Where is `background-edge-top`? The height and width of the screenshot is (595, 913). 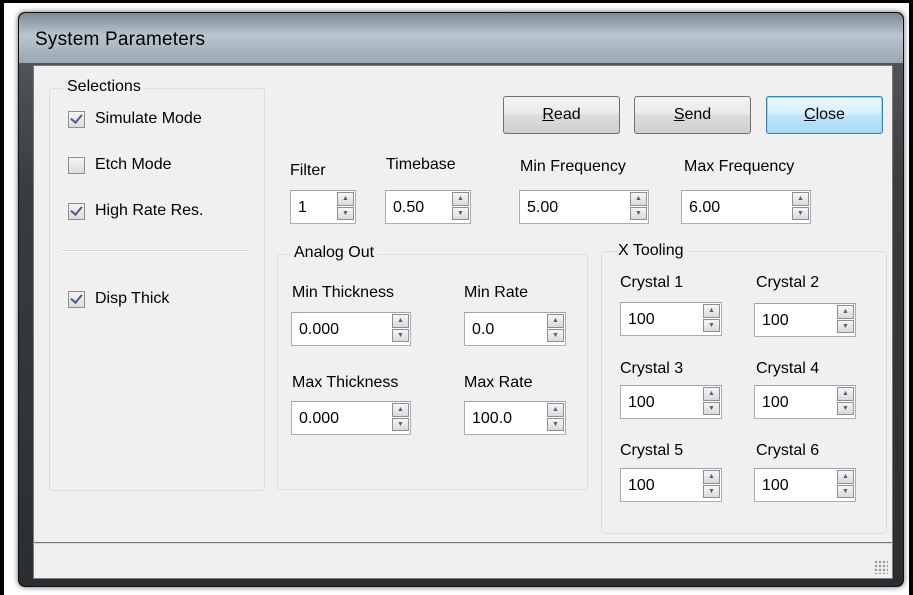
background-edge-top is located at coordinates (456, 1).